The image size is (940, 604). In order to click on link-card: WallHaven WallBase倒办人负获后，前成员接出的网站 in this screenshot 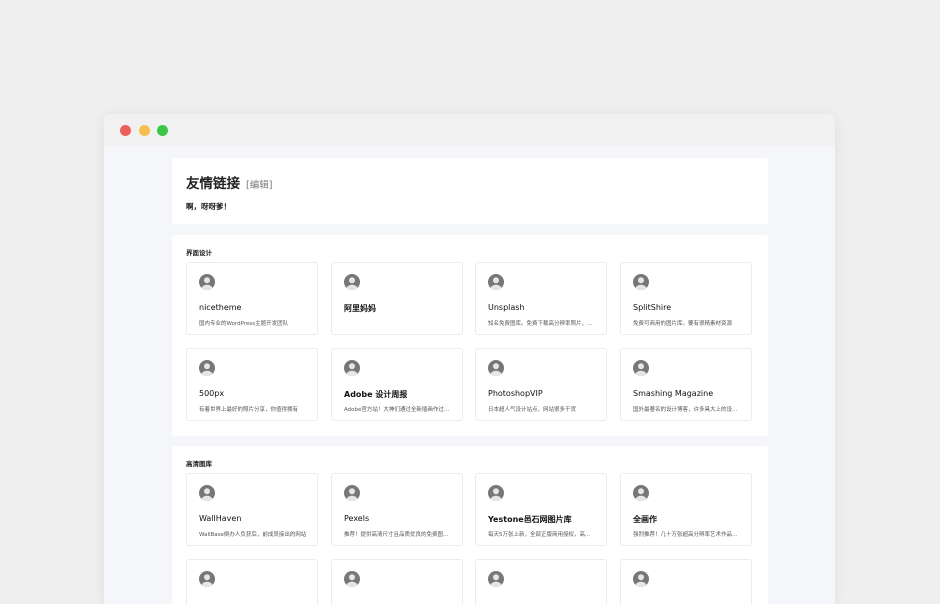, I will do `click(252, 509)`.